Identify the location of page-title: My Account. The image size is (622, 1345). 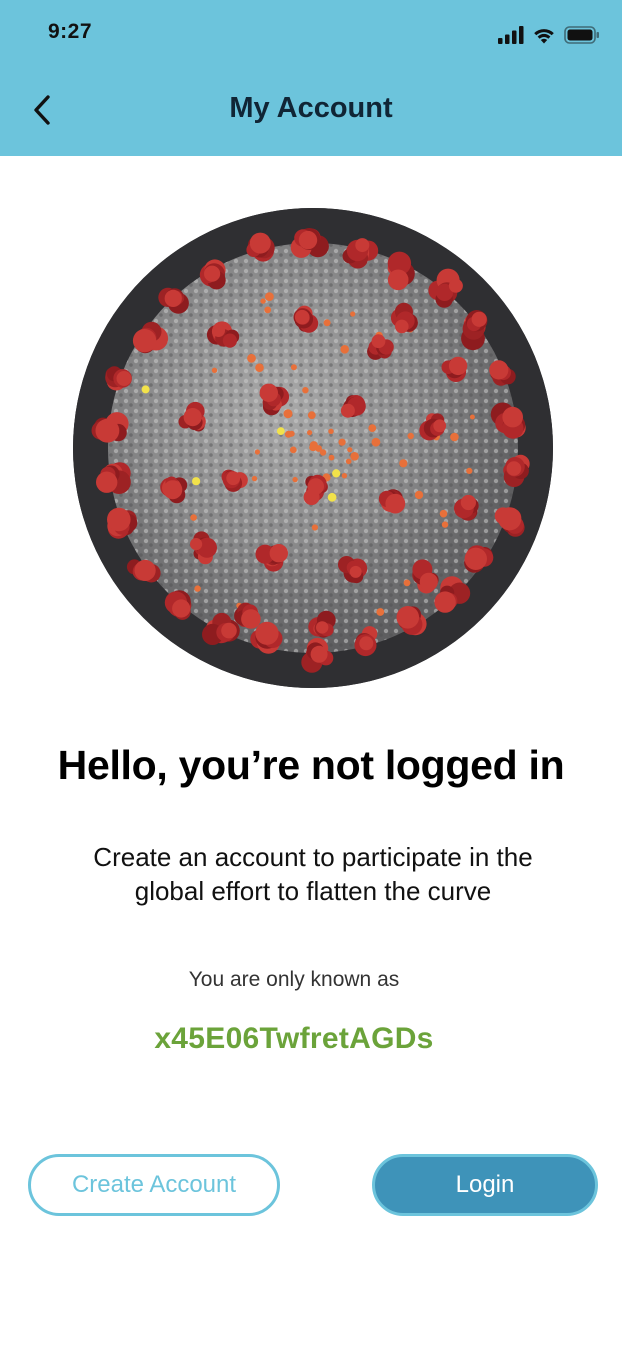
(311, 108).